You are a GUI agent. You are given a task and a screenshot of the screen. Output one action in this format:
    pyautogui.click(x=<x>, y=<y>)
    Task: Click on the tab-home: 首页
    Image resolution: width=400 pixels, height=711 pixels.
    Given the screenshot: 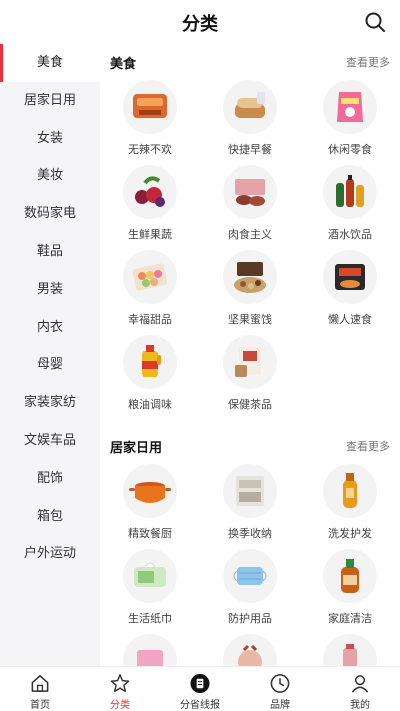 What is the action you would take?
    pyautogui.click(x=40, y=689)
    